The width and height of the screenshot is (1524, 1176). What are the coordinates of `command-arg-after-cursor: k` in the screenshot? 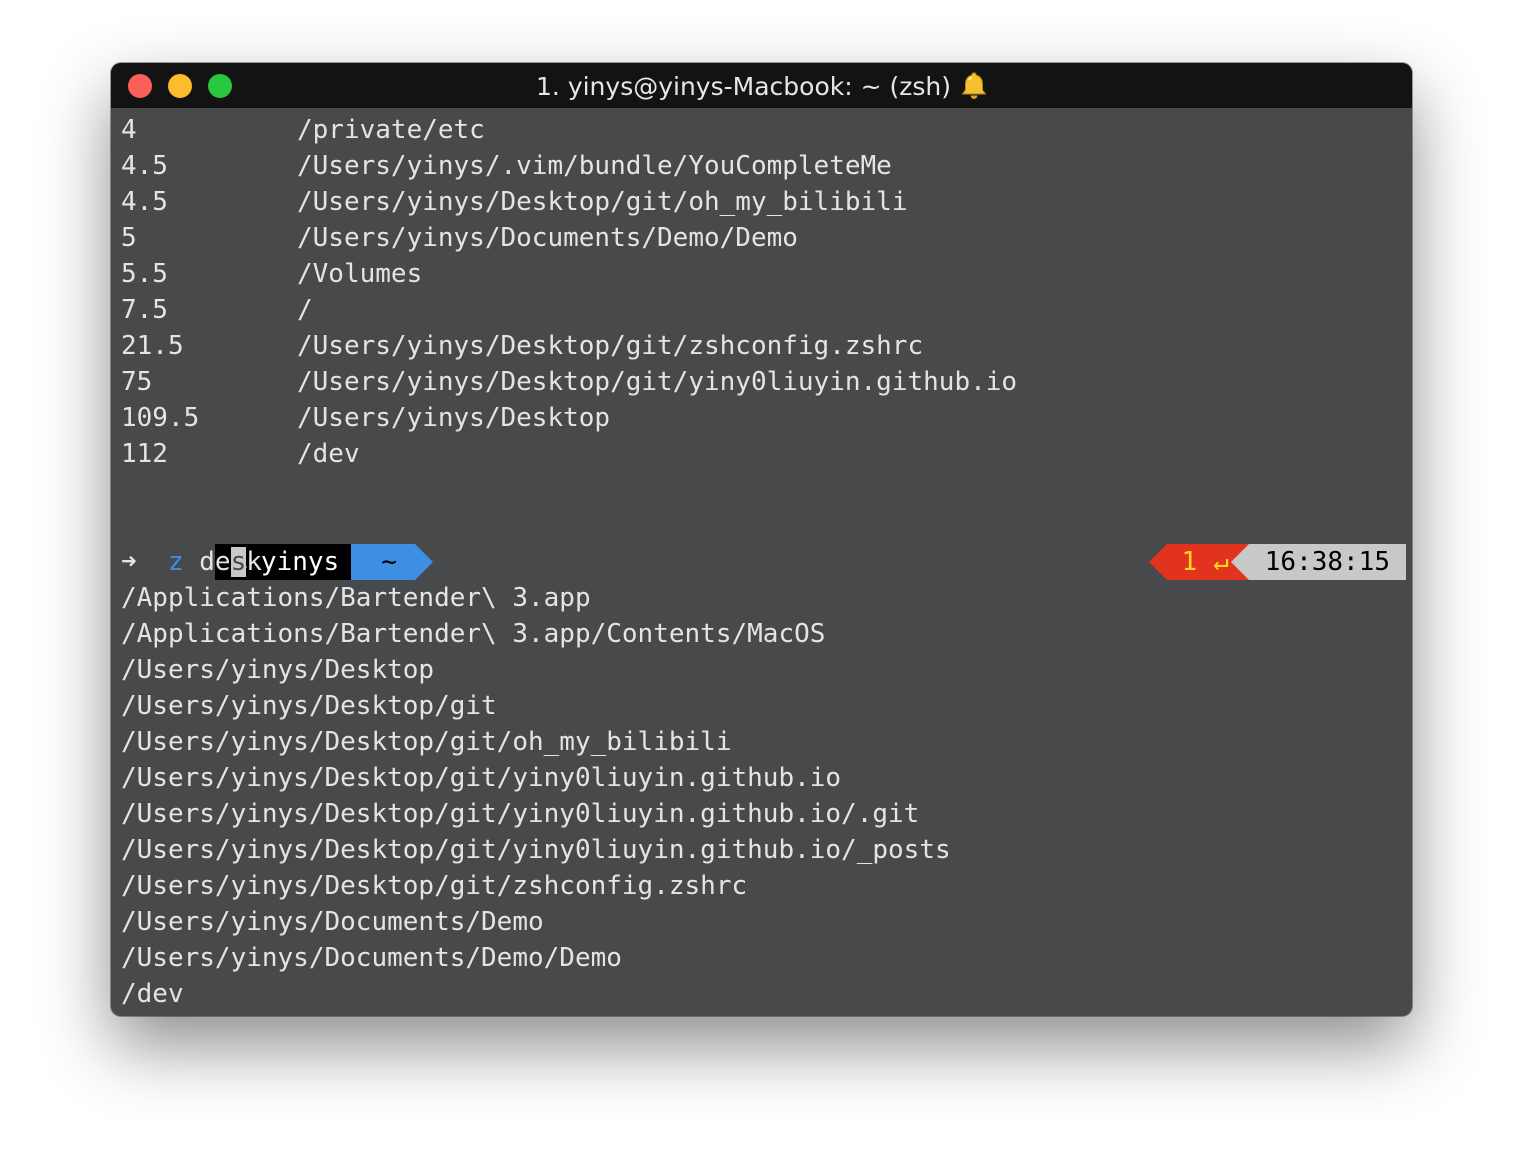 It's located at (254, 562).